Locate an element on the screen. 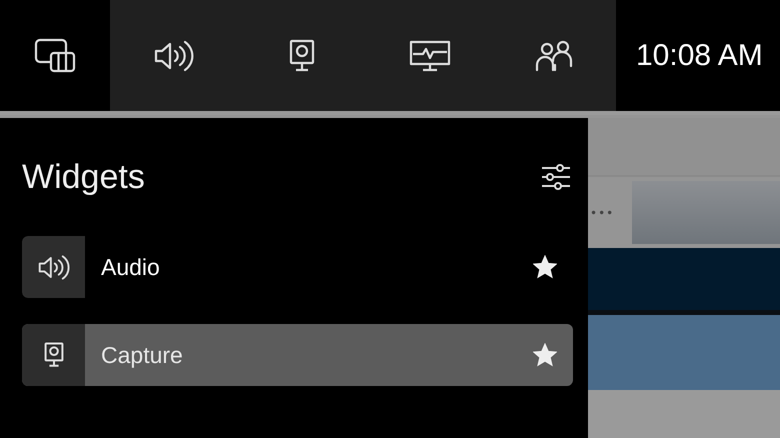  widget-list-item: Audio is located at coordinates (297, 267).